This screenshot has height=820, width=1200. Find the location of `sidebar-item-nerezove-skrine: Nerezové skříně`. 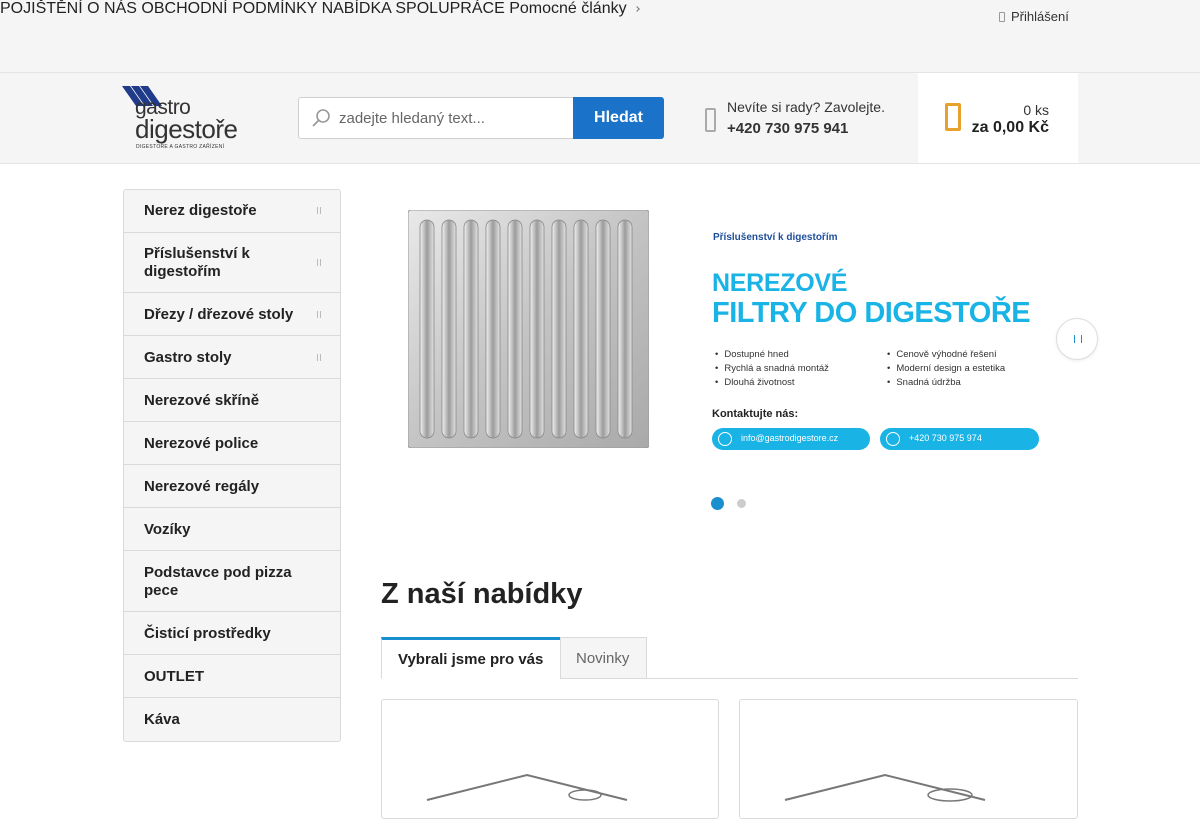

sidebar-item-nerezove-skrine: Nerezové skříně is located at coordinates (232, 400).